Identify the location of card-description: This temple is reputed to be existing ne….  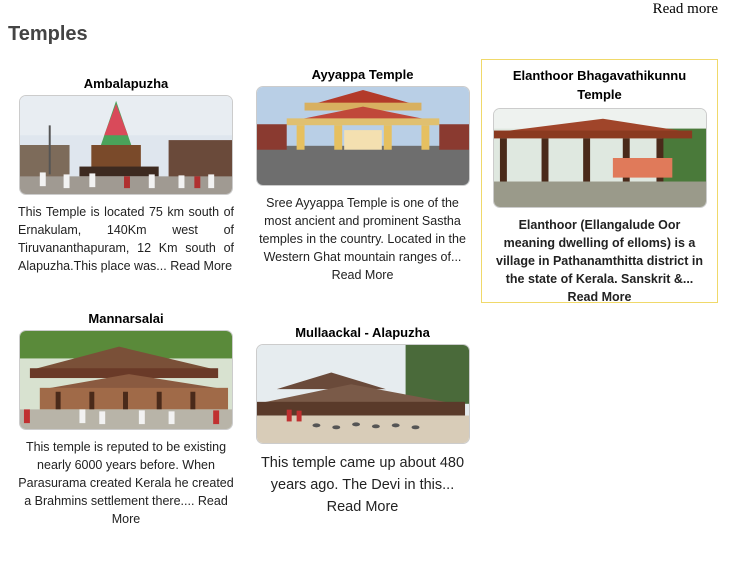
(126, 483).